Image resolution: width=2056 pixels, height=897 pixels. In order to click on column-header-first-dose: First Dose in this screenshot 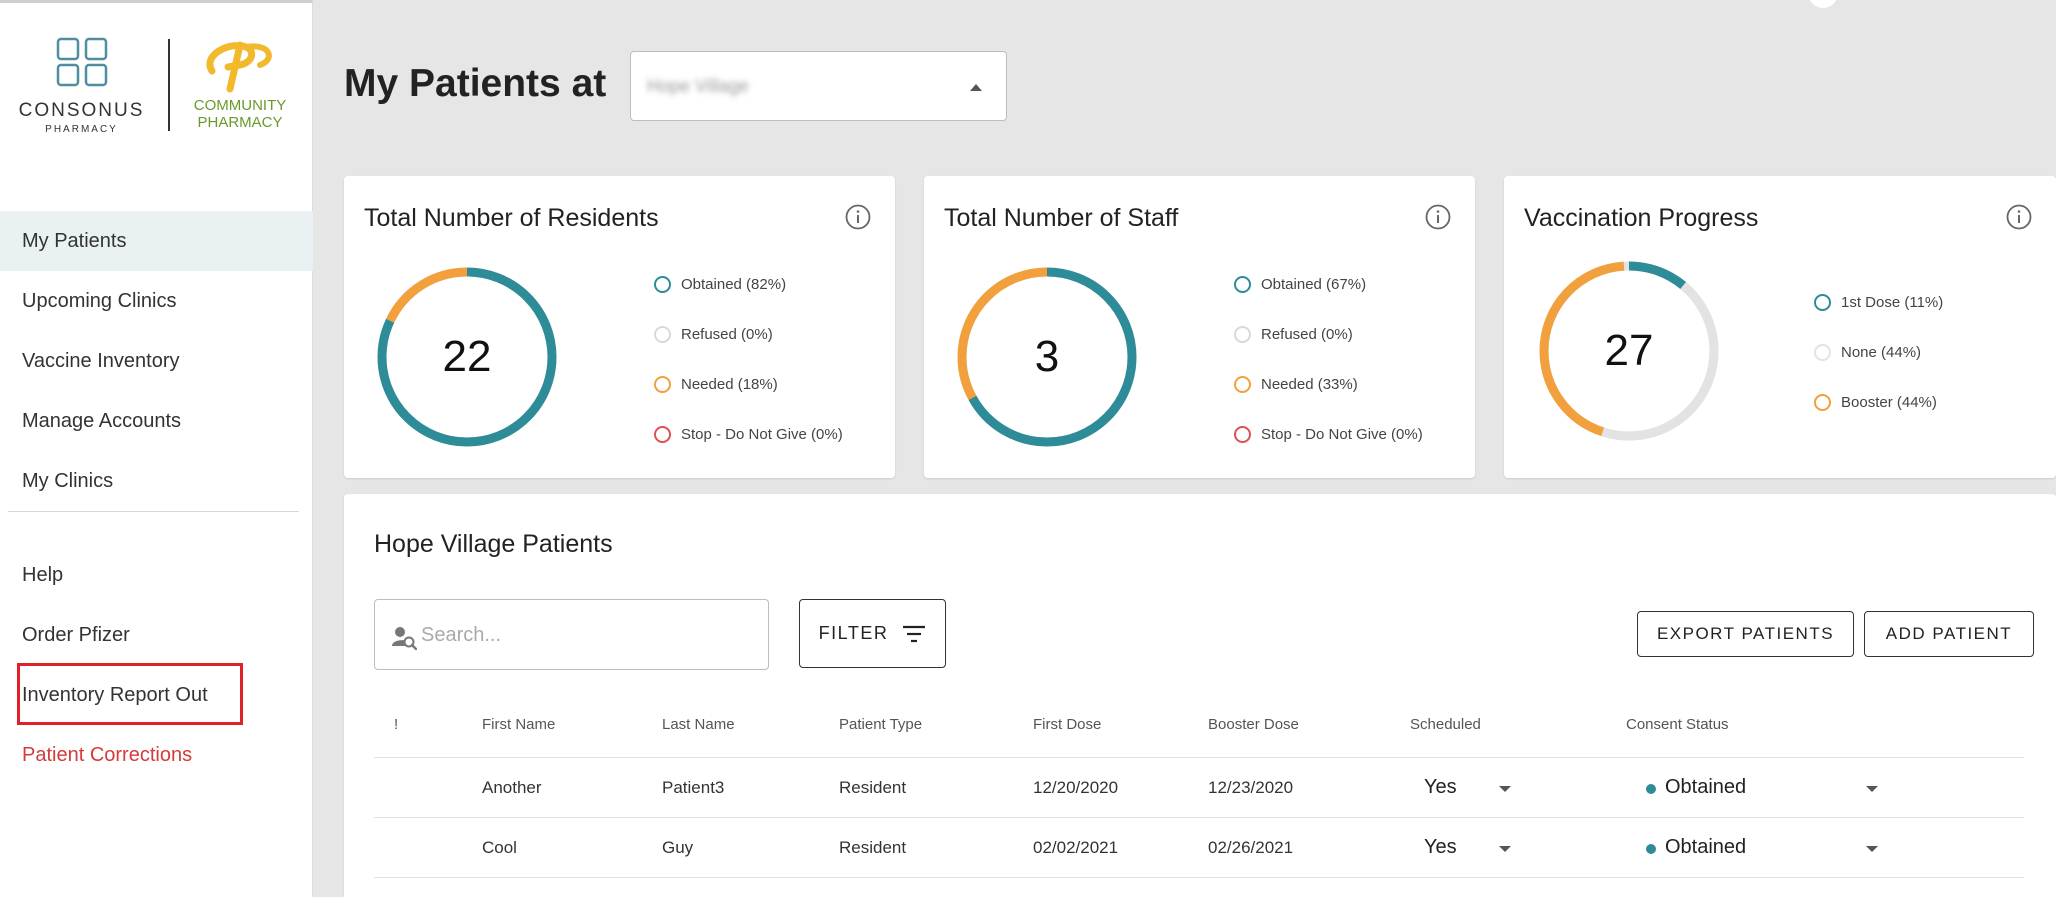, I will do `click(1067, 724)`.